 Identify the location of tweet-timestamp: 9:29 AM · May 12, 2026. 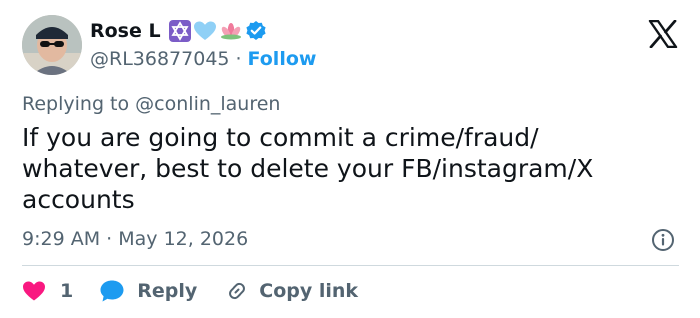
(135, 239).